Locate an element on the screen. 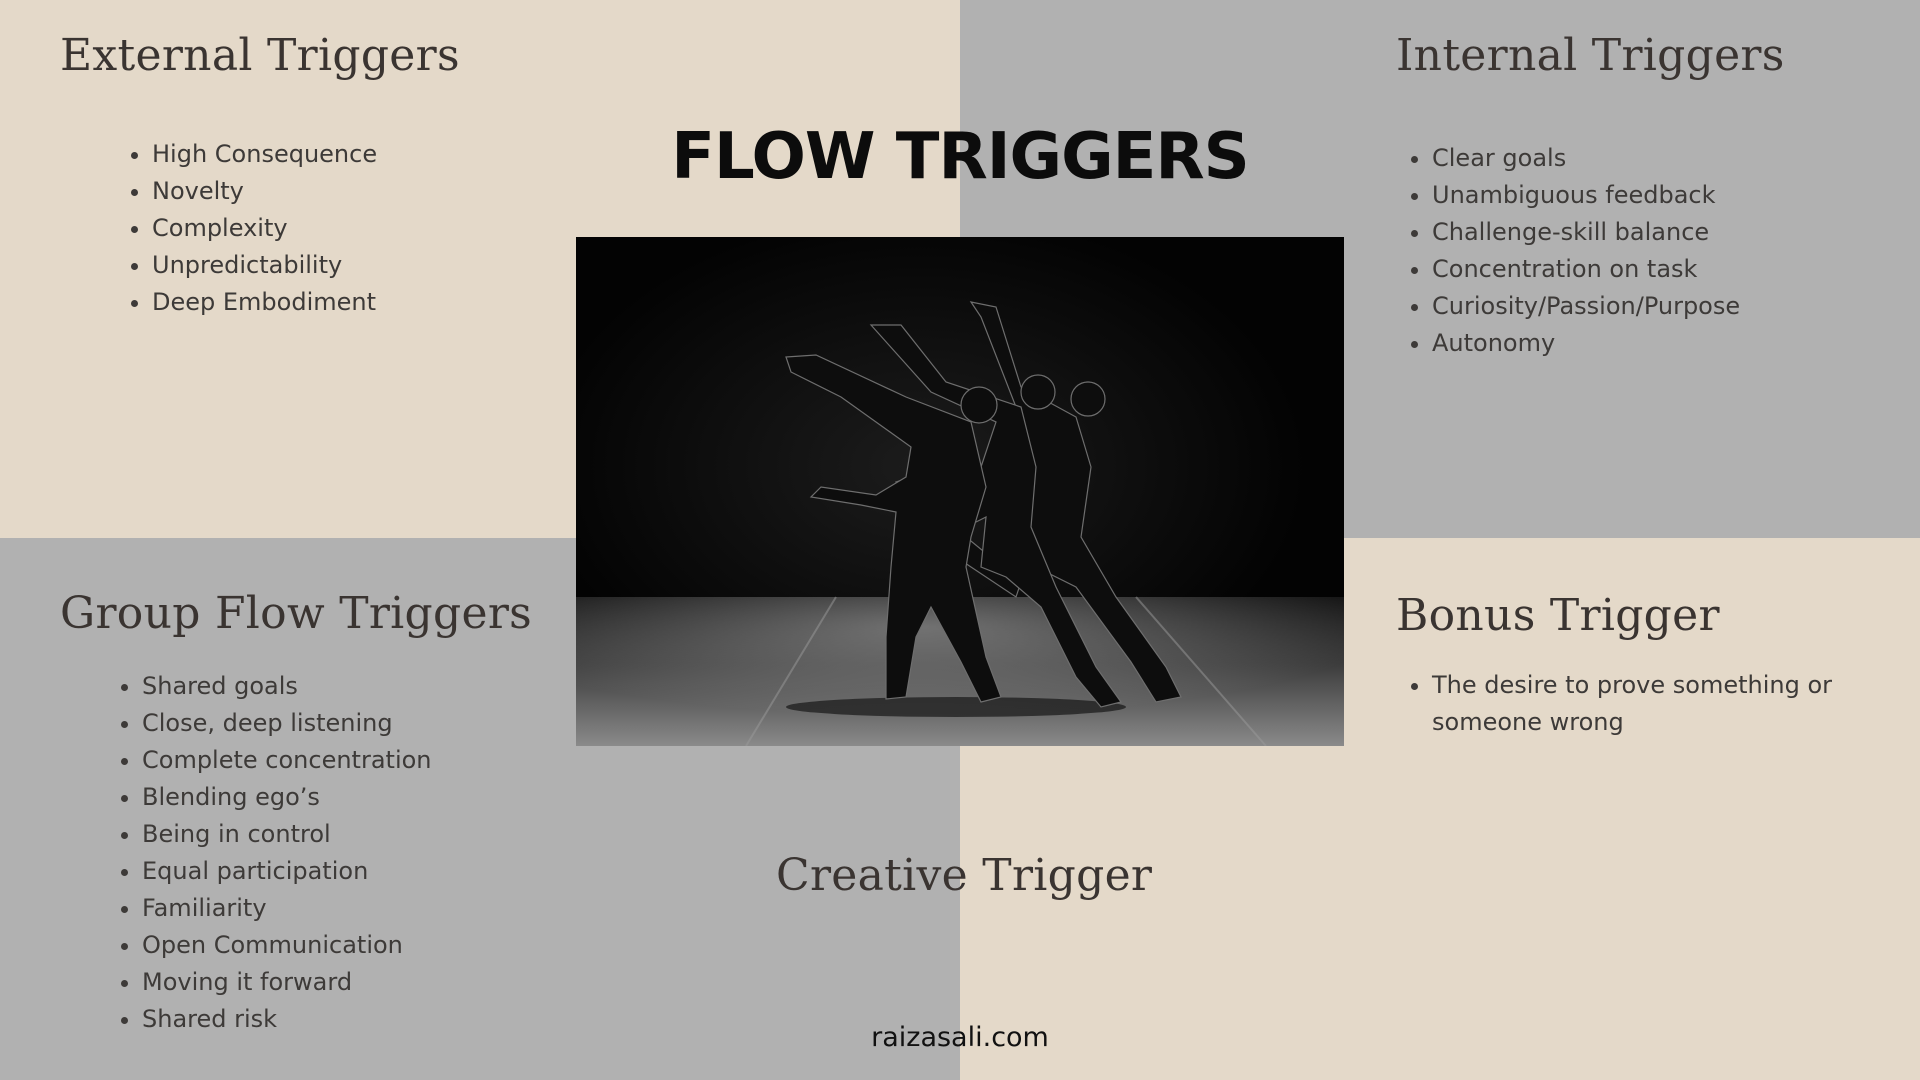 This screenshot has height=1080, width=1920. list-item: Complete concentration is located at coordinates (287, 760).